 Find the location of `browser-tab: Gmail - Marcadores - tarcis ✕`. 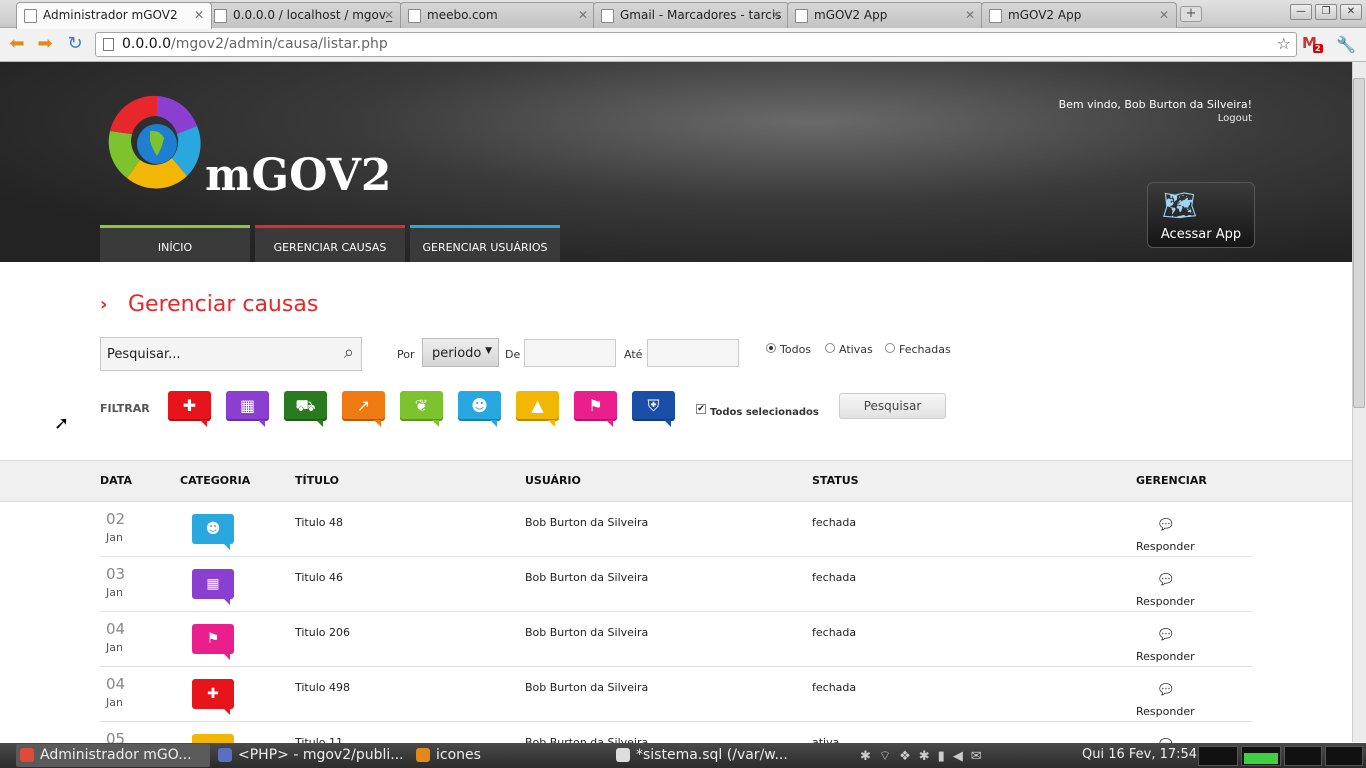

browser-tab: Gmail - Marcadores - tarcis ✕ is located at coordinates (691, 15).